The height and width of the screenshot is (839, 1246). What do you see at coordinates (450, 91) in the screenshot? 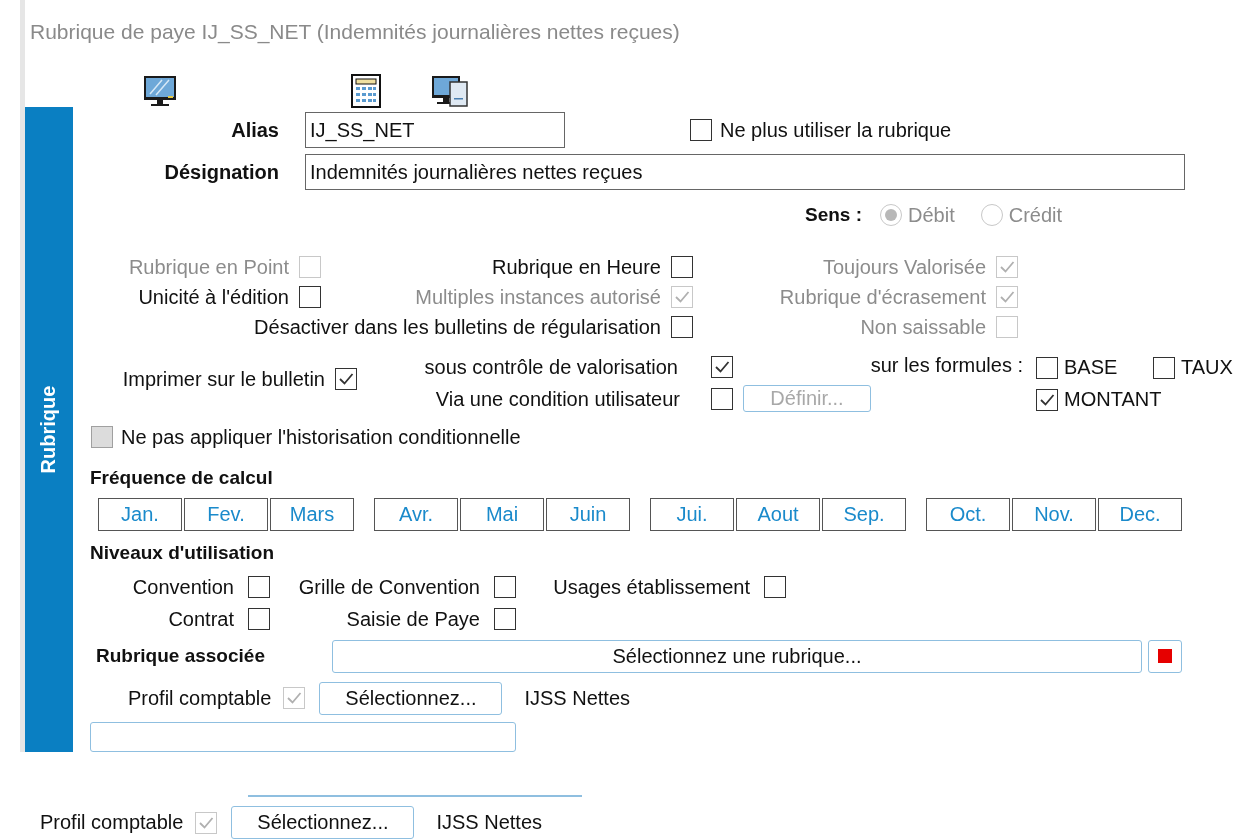
I see `monitor-document-icon` at bounding box center [450, 91].